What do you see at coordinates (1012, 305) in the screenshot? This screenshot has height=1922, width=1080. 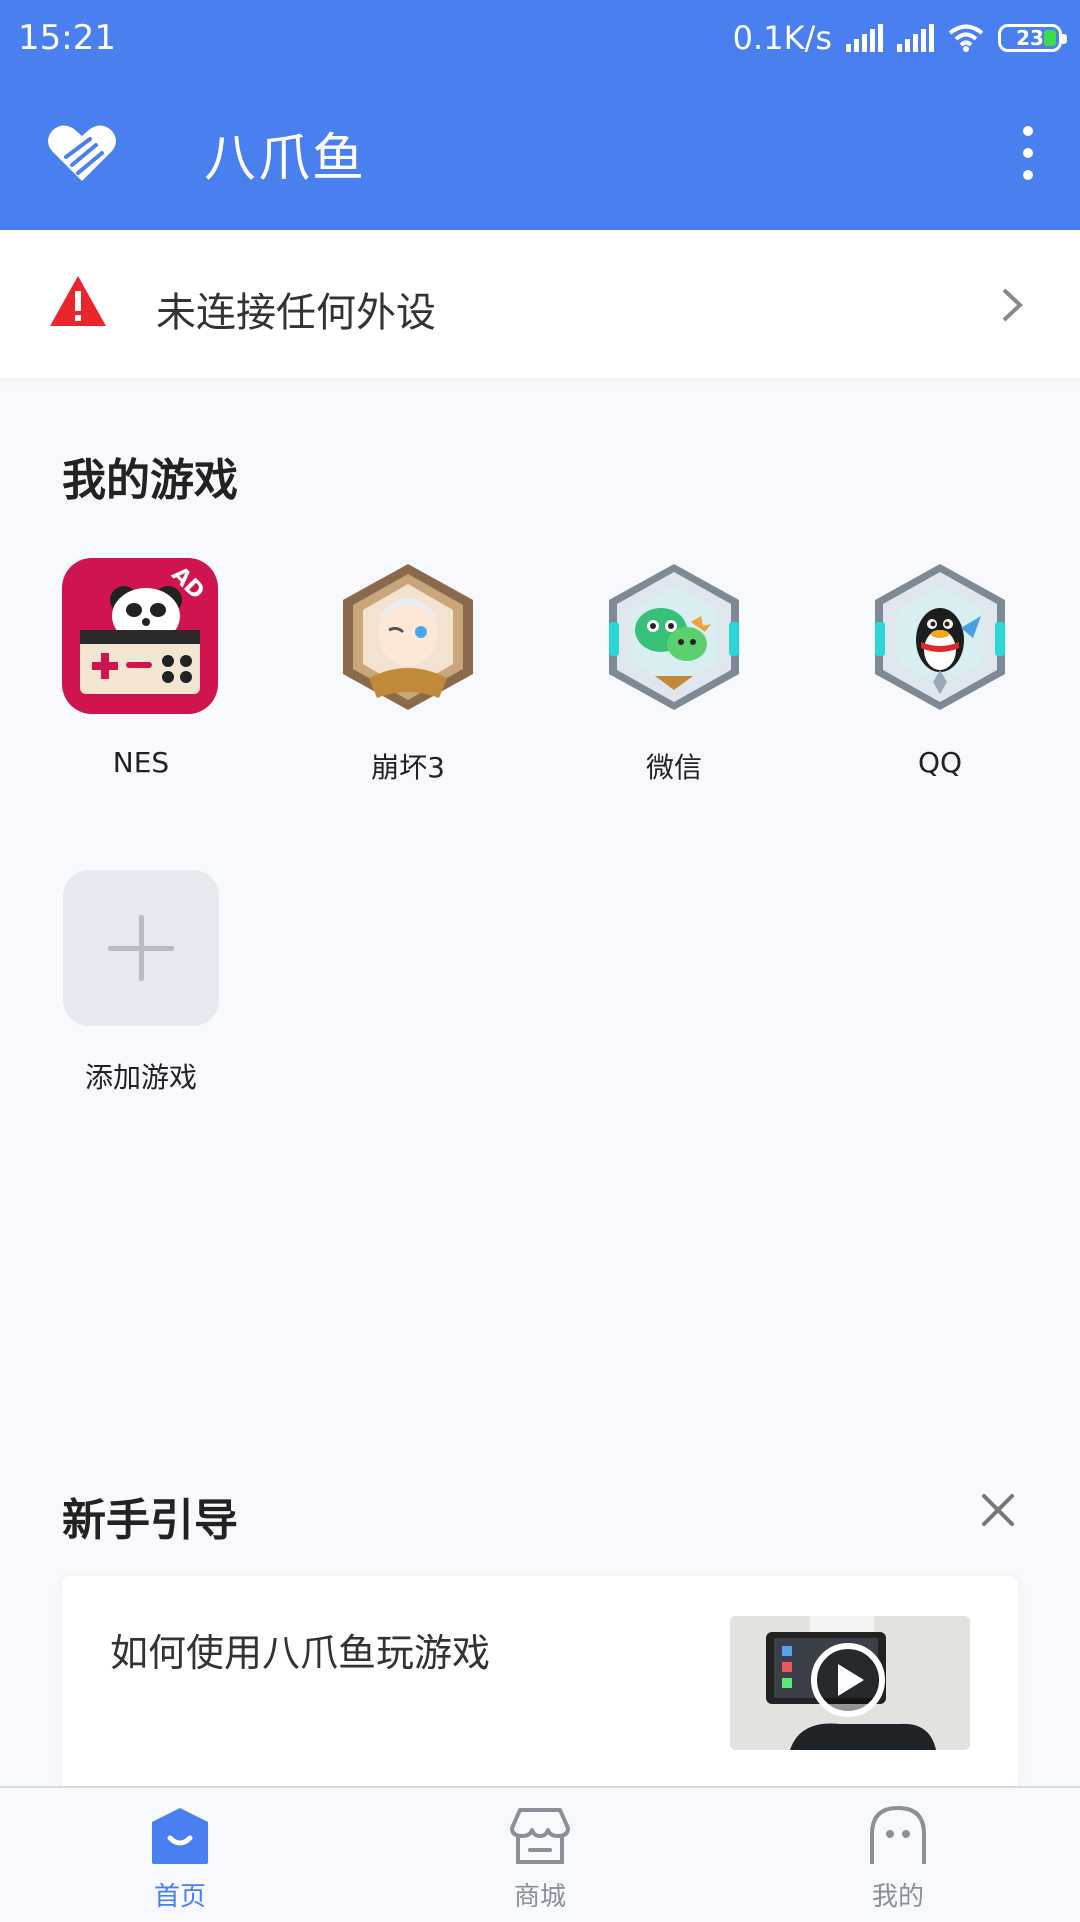 I see `chevron-right-icon` at bounding box center [1012, 305].